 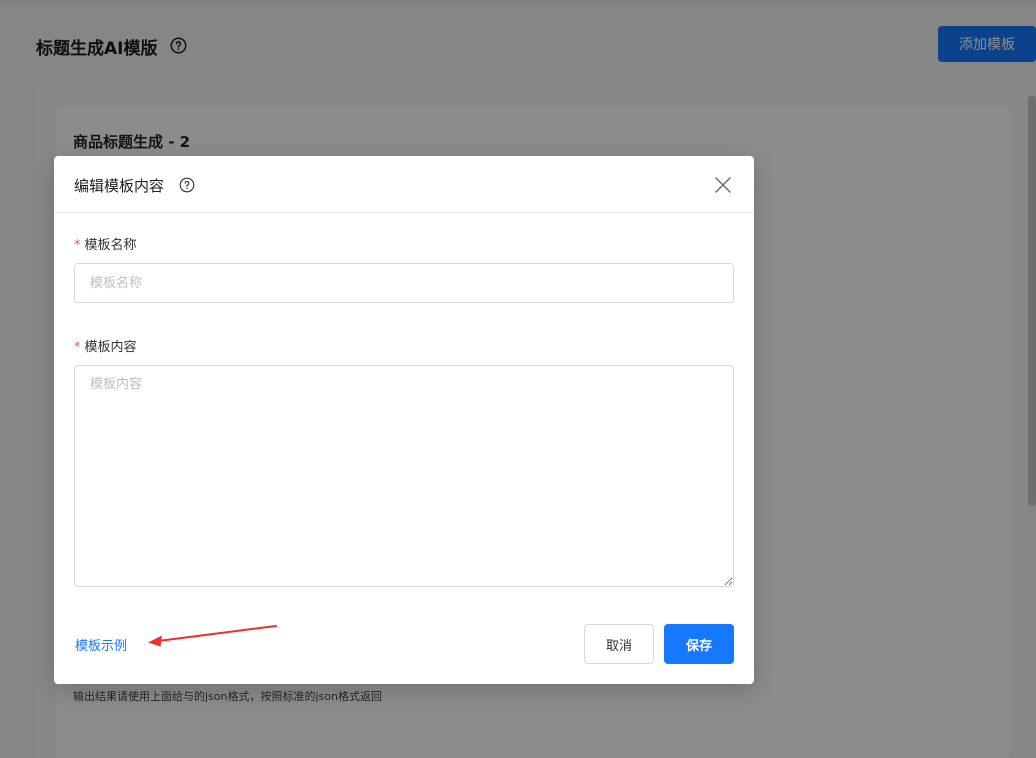 I want to click on template-name-label-text: 模板名称, so click(x=110, y=245).